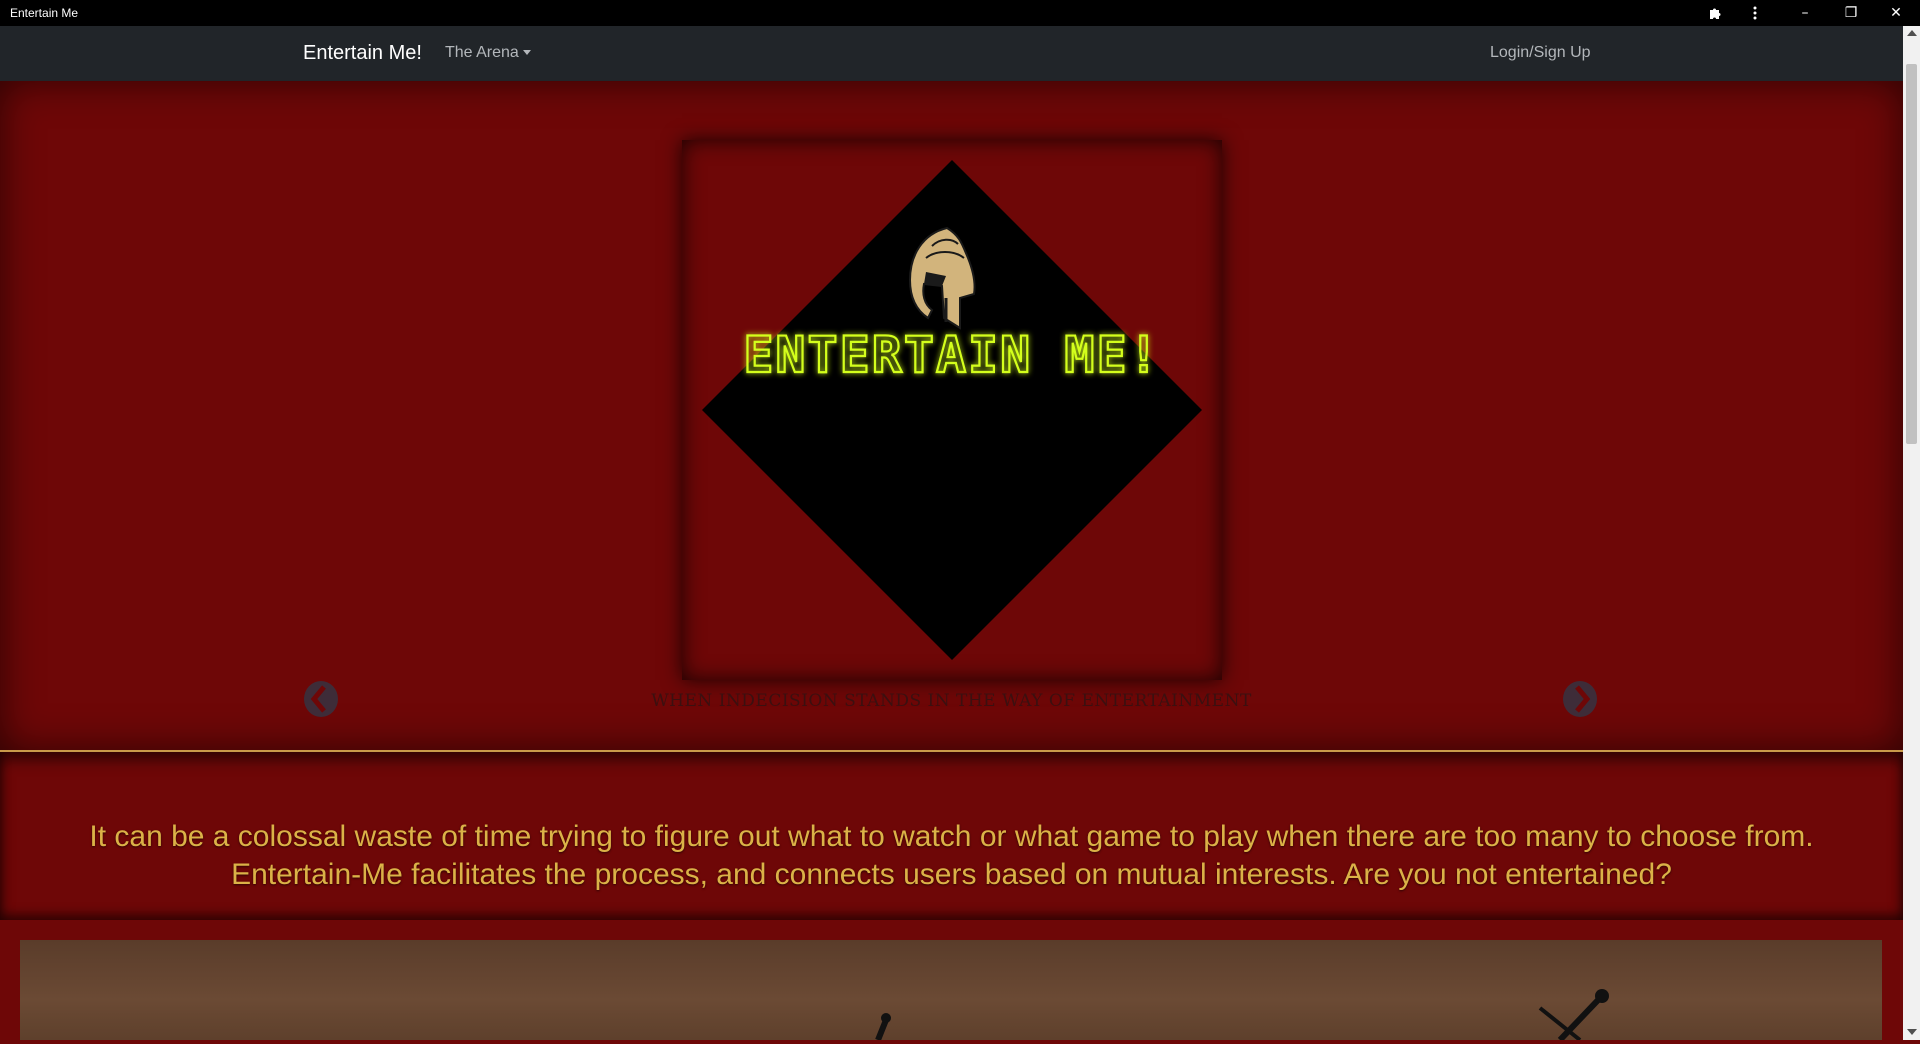  Describe the element at coordinates (1805, 13) in the screenshot. I see `minimize-button: –` at that location.